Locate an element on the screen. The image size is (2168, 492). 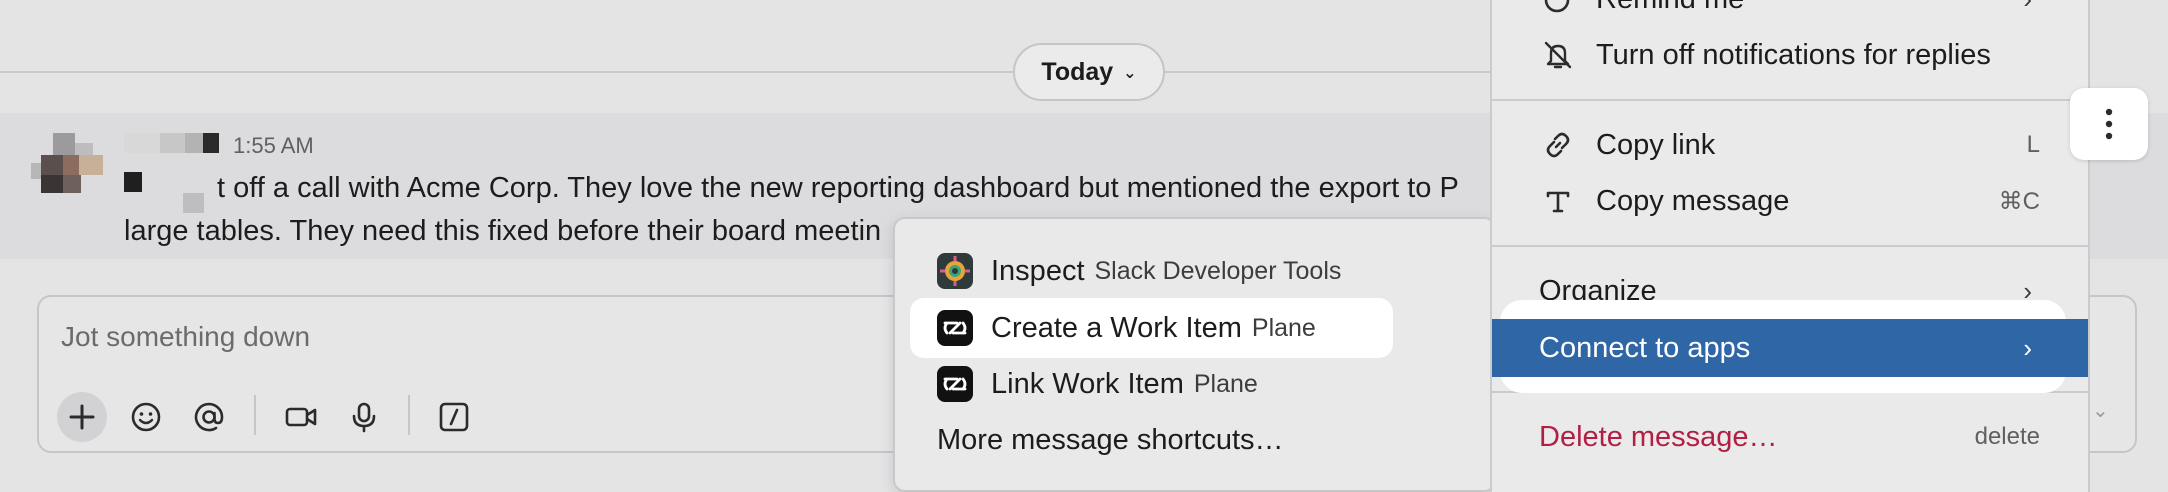
link-icon is located at coordinates (1558, 145).